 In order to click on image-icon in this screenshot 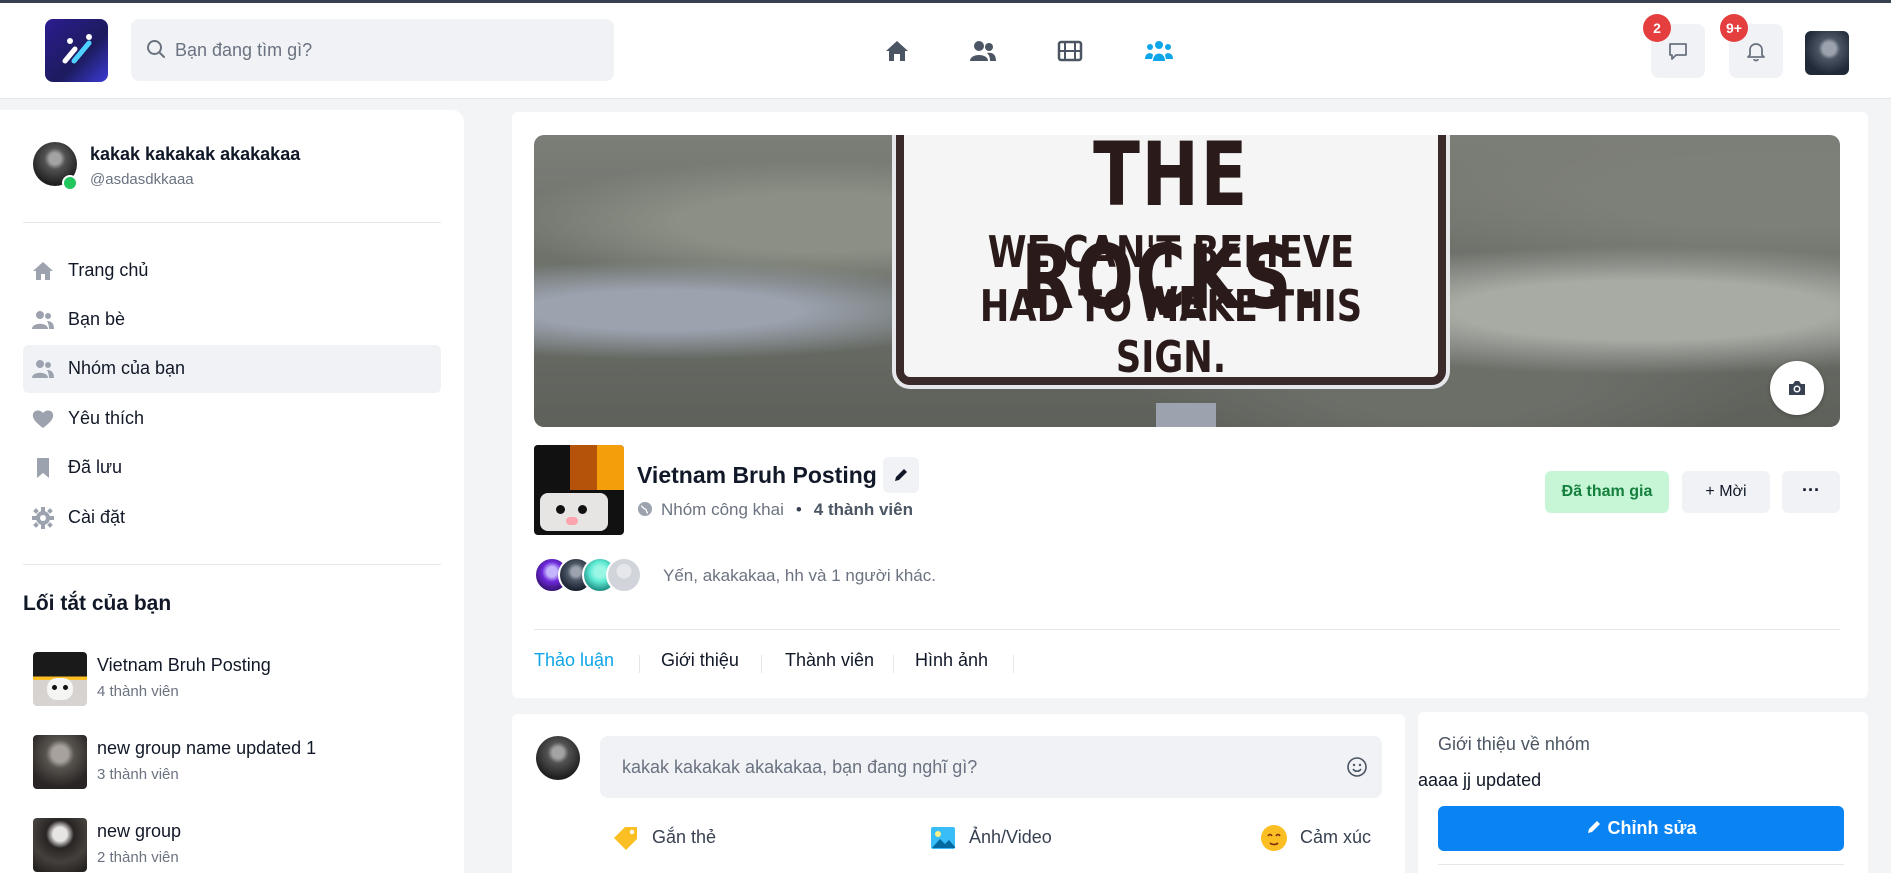, I will do `click(943, 838)`.